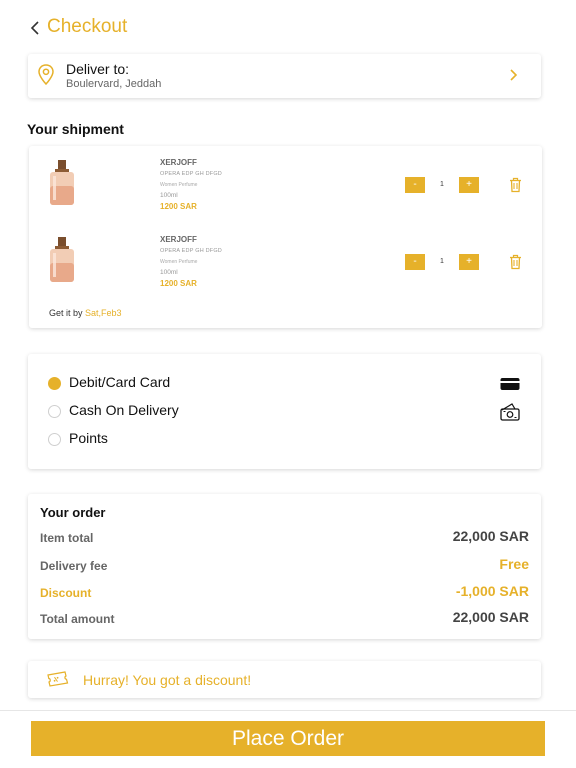 This screenshot has height=768, width=576. Describe the element at coordinates (510, 411) in the screenshot. I see `cash-icon` at that location.